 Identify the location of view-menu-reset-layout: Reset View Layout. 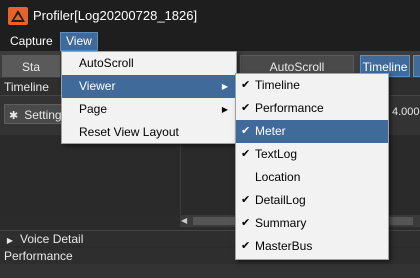
(149, 132).